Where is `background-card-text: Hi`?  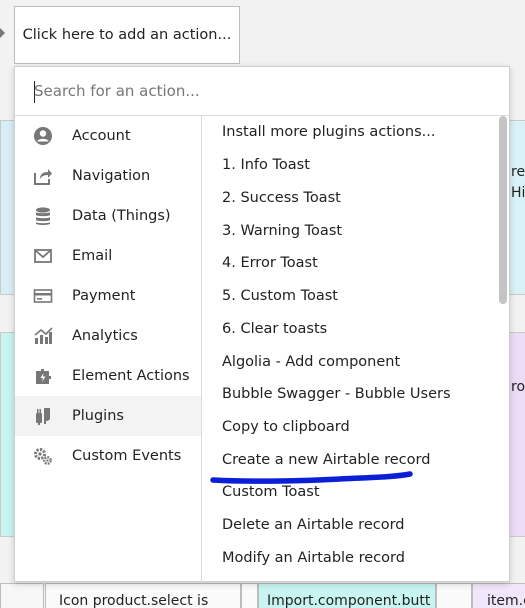 background-card-text: Hi is located at coordinates (518, 193).